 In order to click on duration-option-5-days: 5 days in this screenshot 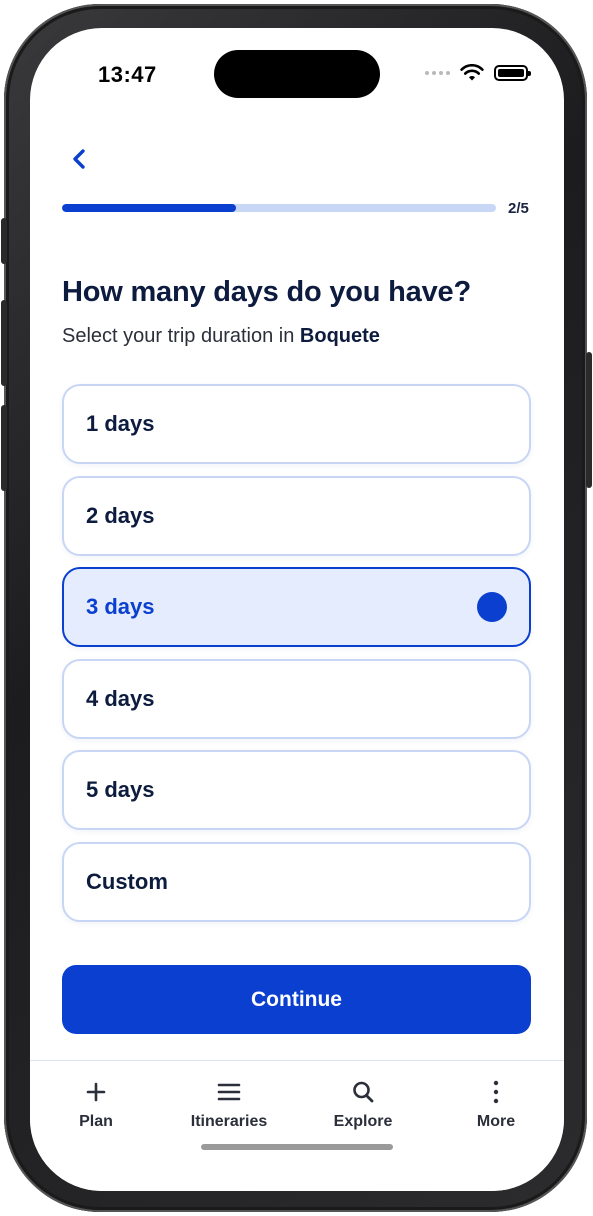, I will do `click(296, 790)`.